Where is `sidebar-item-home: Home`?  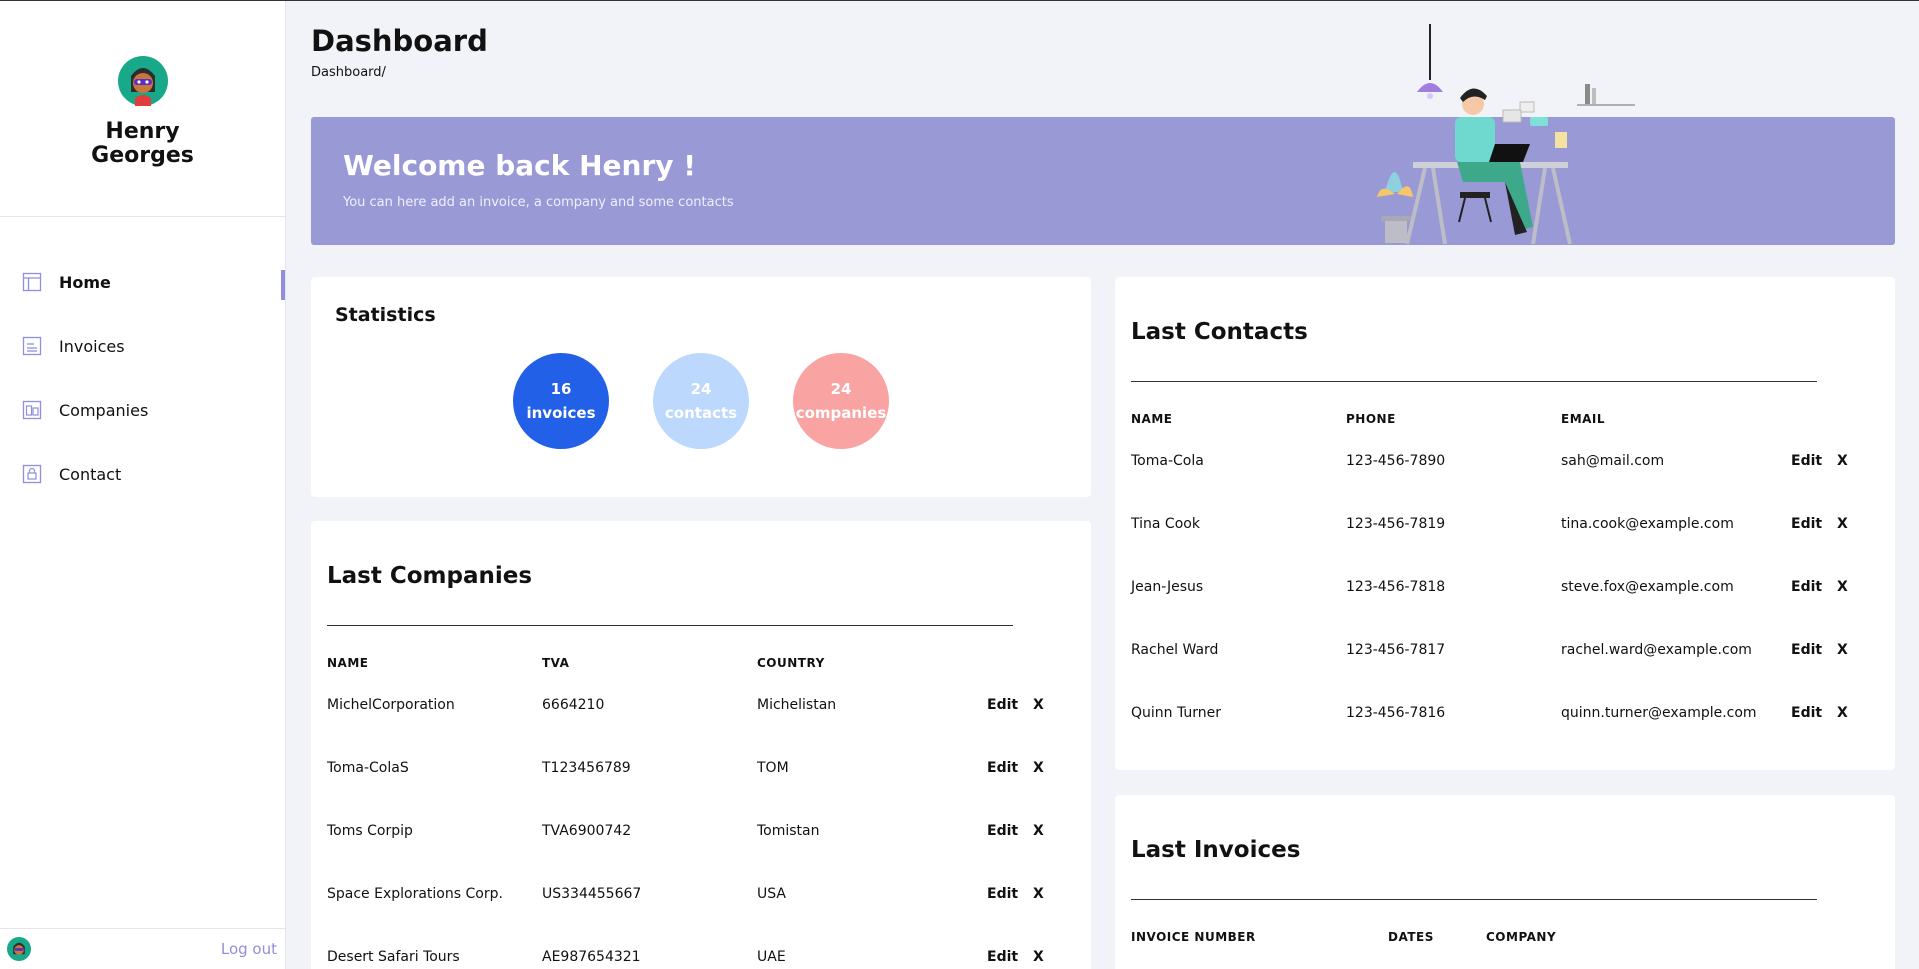
sidebar-item-home: Home is located at coordinates (142, 282).